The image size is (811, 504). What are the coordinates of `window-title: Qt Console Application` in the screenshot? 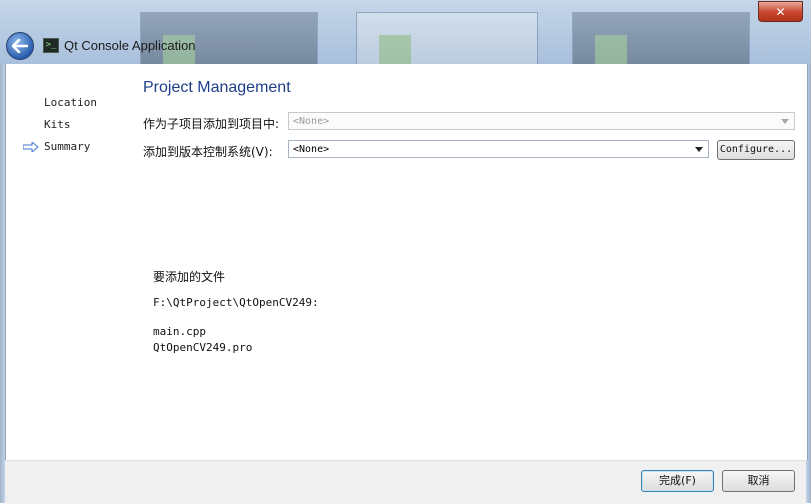 It's located at (130, 45).